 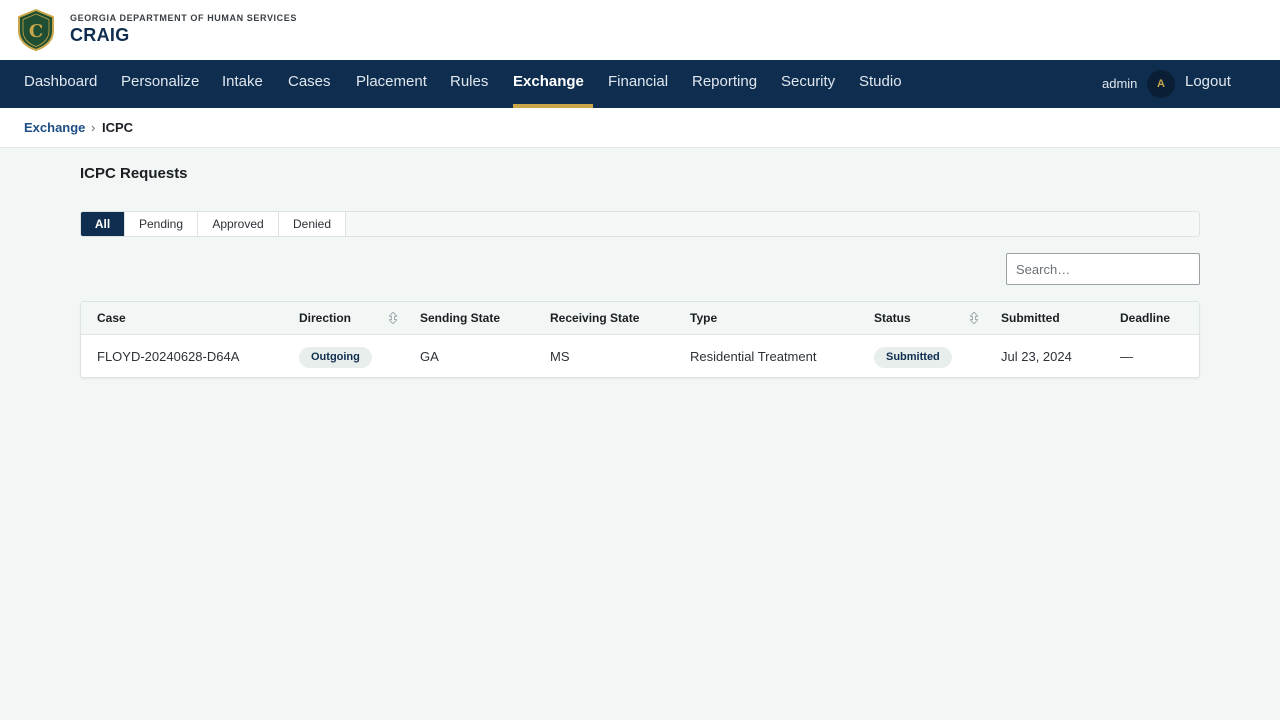 I want to click on column-header-case: Case, so click(x=111, y=318).